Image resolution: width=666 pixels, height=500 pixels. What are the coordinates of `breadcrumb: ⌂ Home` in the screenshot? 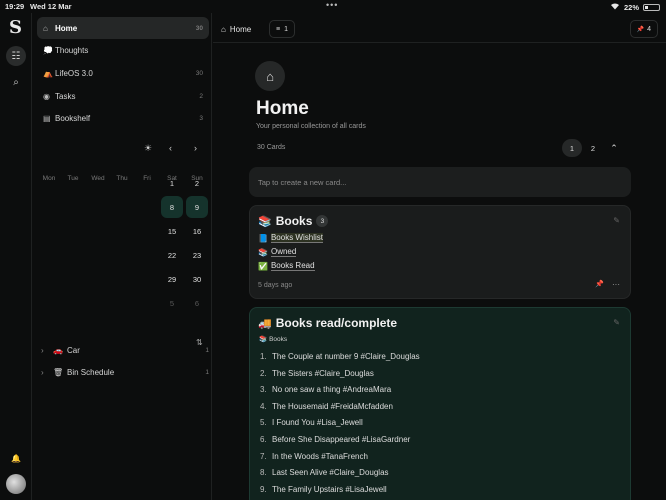 It's located at (236, 29).